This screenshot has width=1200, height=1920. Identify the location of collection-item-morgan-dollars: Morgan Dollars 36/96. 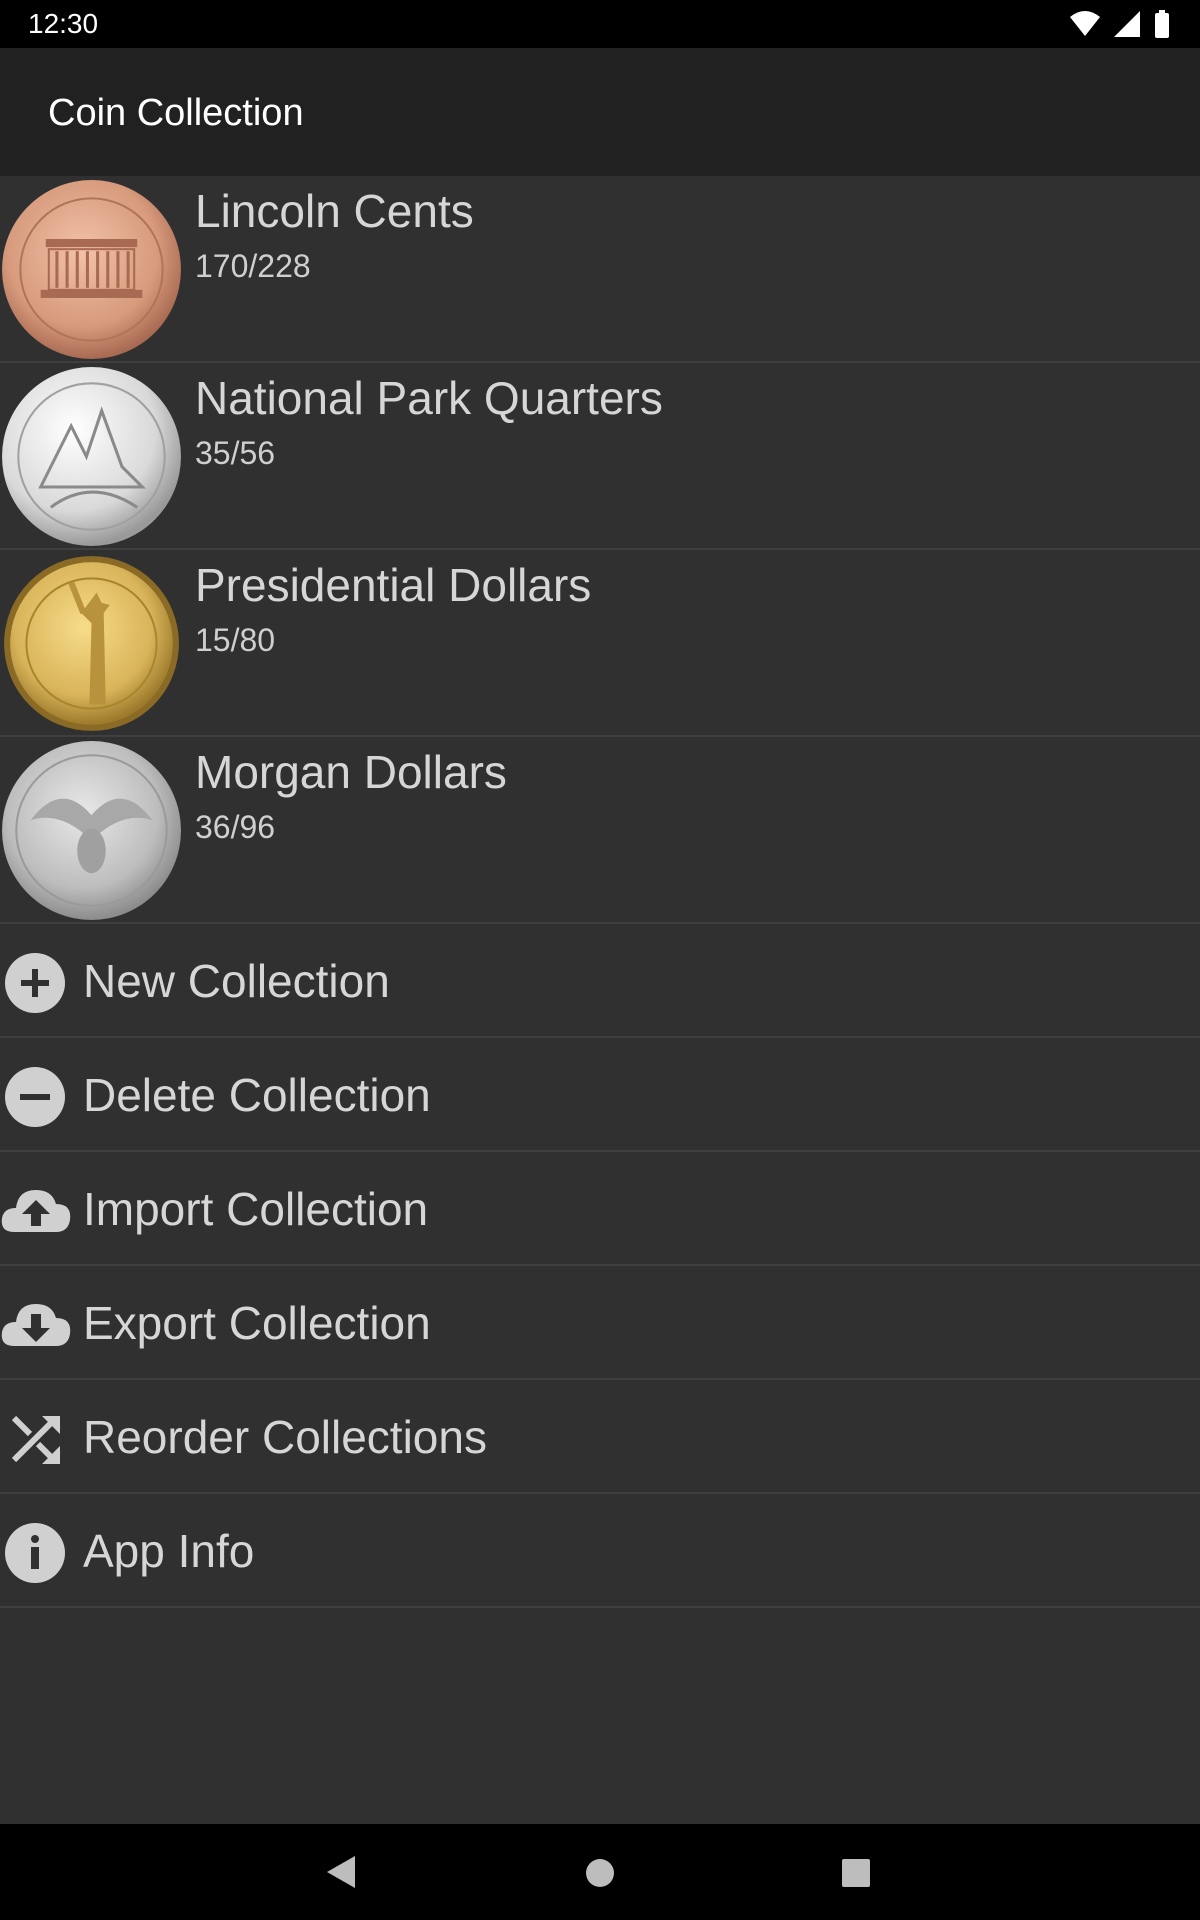
(600, 830).